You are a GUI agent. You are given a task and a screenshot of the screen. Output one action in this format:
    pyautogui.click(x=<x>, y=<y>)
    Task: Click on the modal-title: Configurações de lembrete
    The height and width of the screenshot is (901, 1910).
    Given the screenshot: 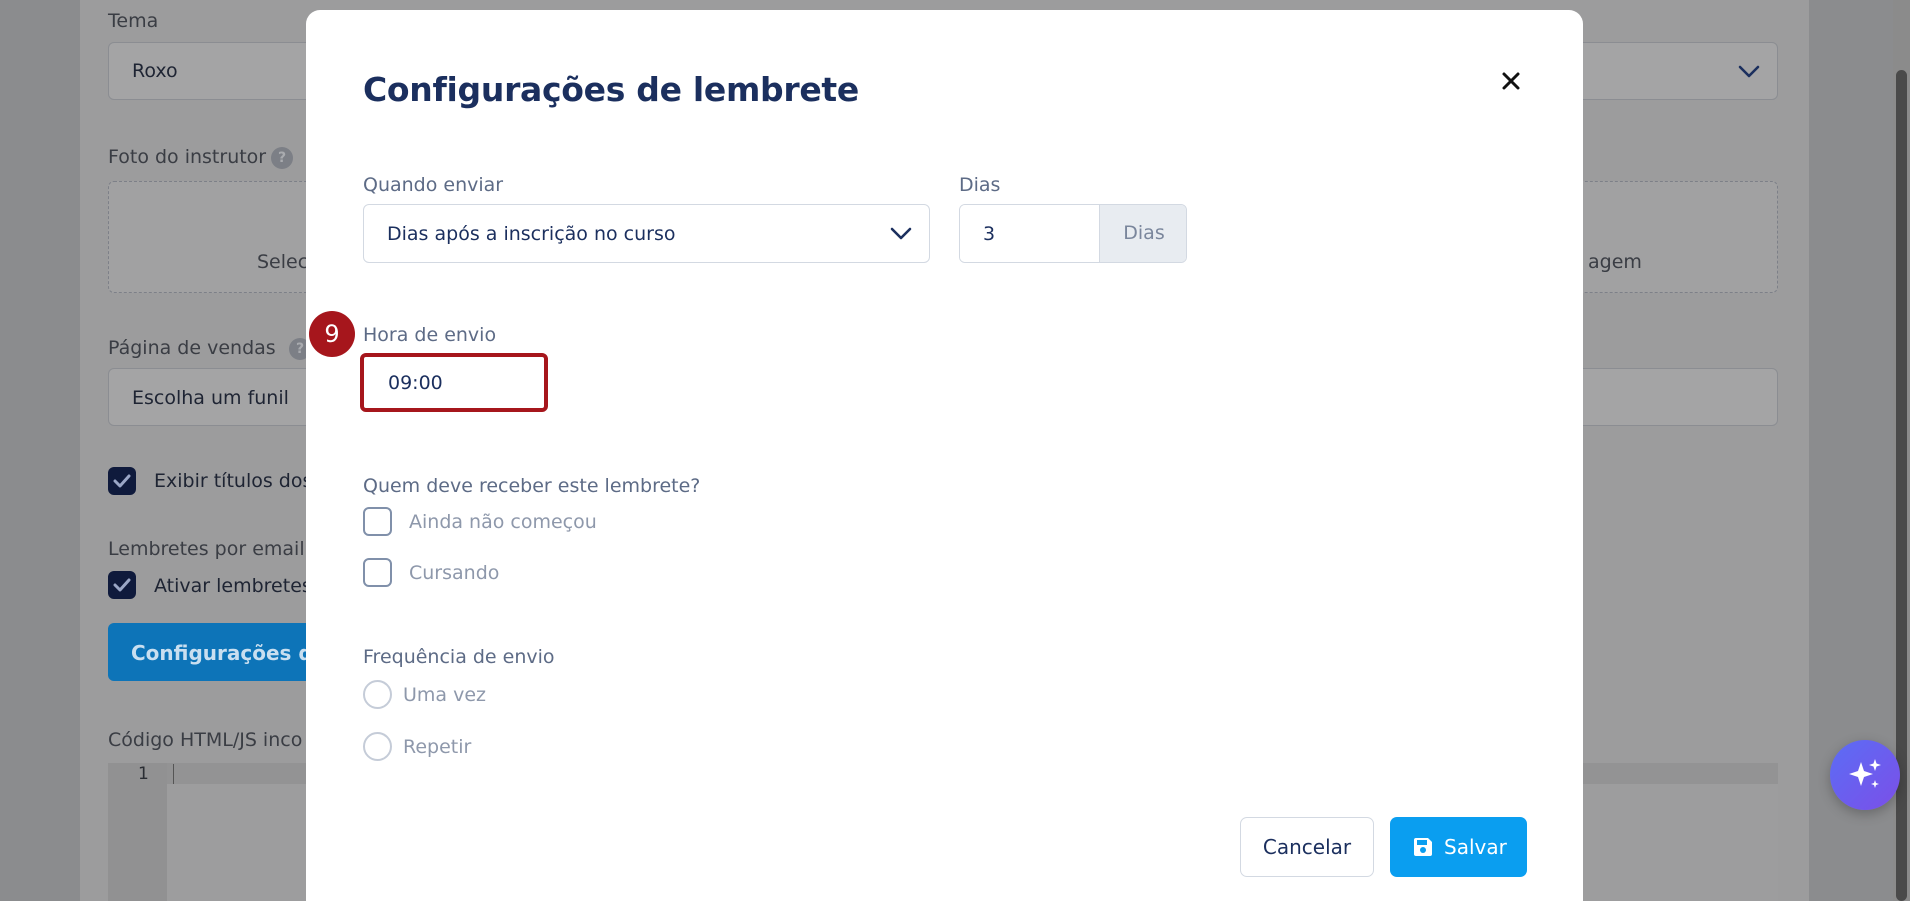 What is the action you would take?
    pyautogui.click(x=611, y=89)
    